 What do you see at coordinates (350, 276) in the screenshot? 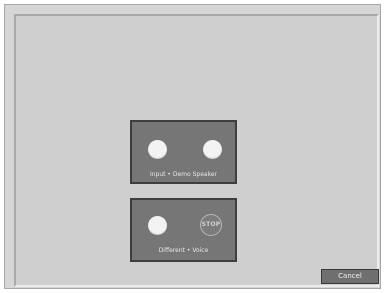
I see `cancel-button: Cancel` at bounding box center [350, 276].